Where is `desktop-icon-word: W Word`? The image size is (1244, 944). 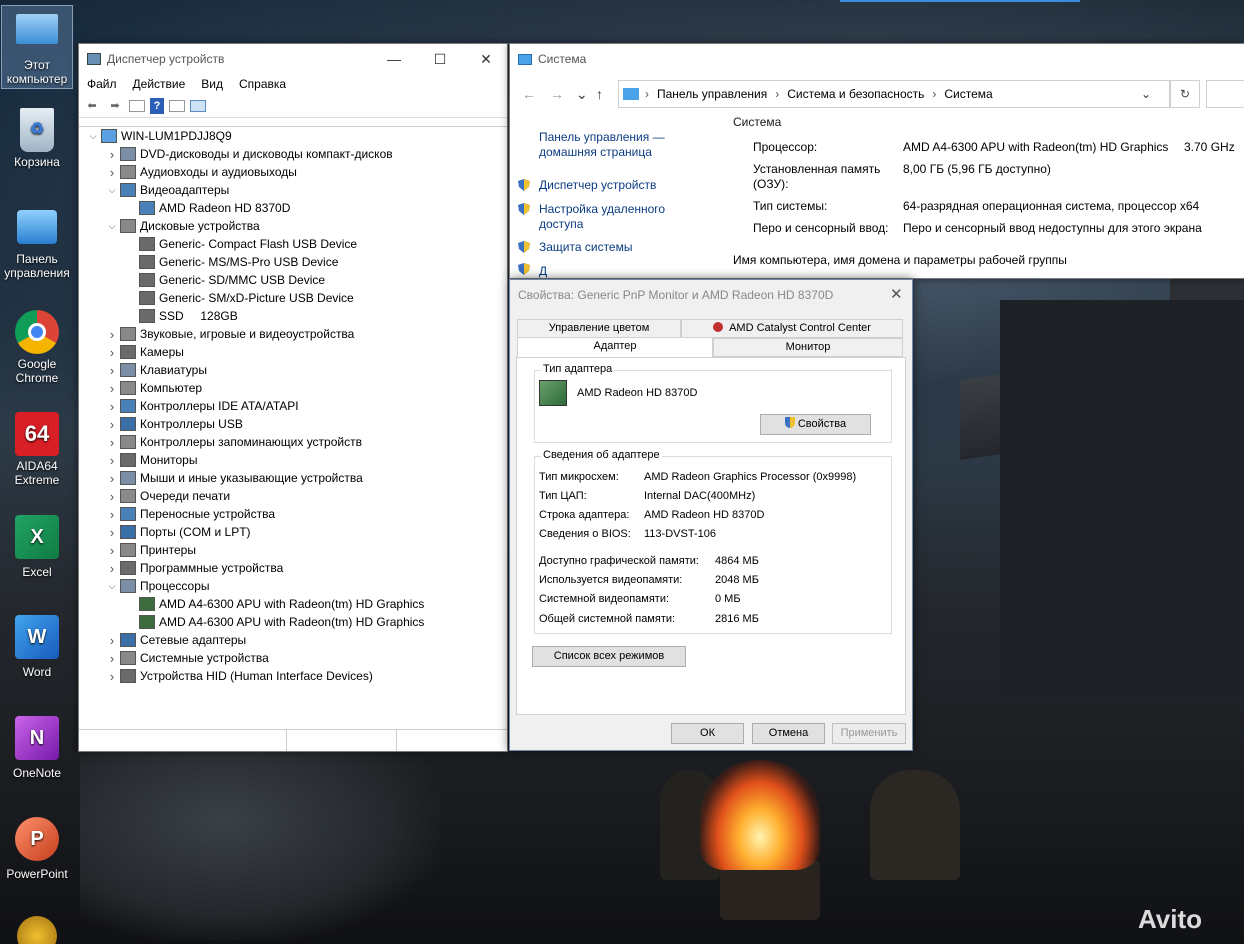 desktop-icon-word: W Word is located at coordinates (37, 647).